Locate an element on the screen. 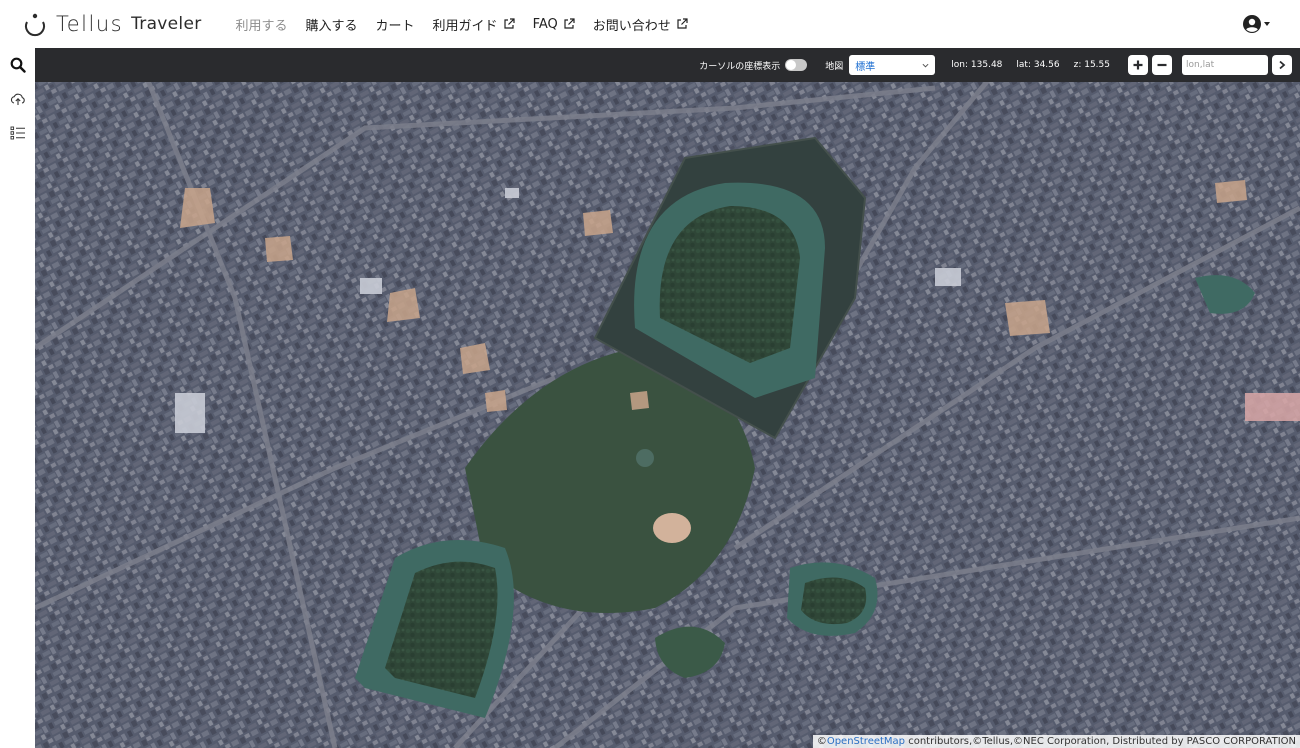 This screenshot has width=1300, height=748. minus-icon is located at coordinates (1162, 65).